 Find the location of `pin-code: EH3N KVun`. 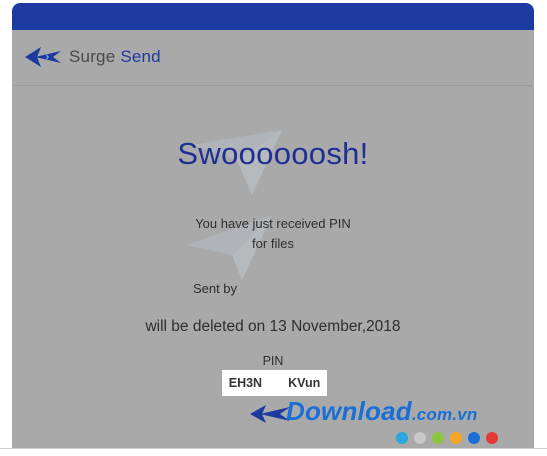

pin-code: EH3N KVun is located at coordinates (274, 383).